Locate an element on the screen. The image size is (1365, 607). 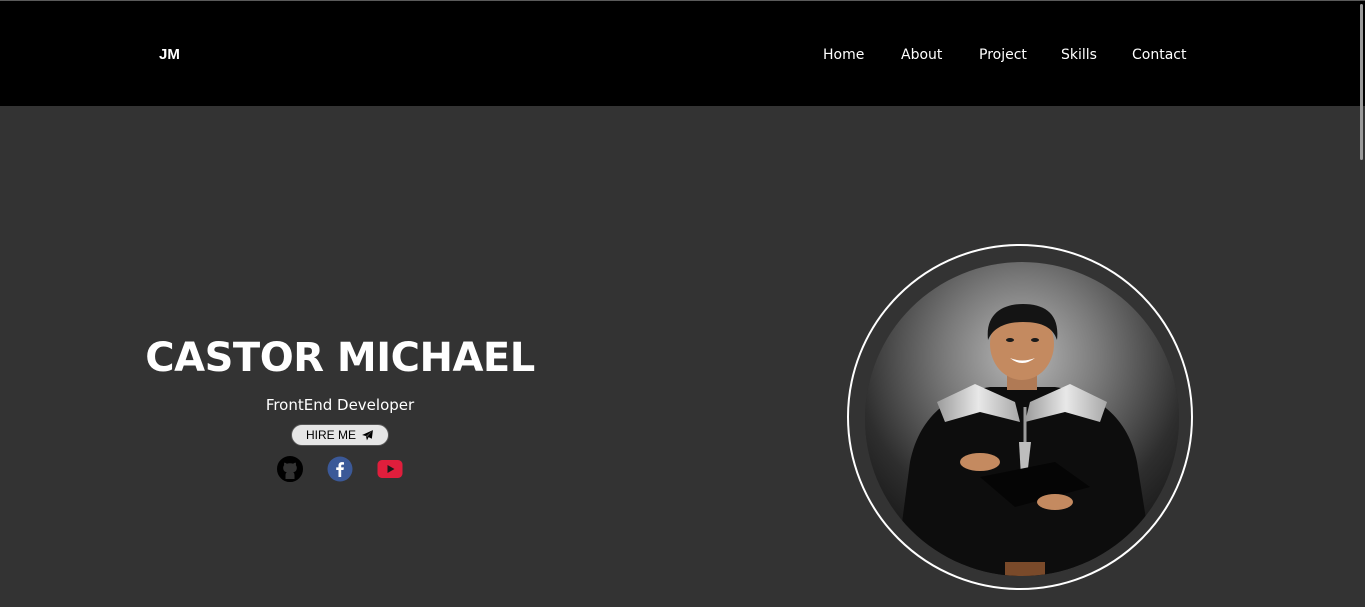
facebook-icon is located at coordinates (340, 469).